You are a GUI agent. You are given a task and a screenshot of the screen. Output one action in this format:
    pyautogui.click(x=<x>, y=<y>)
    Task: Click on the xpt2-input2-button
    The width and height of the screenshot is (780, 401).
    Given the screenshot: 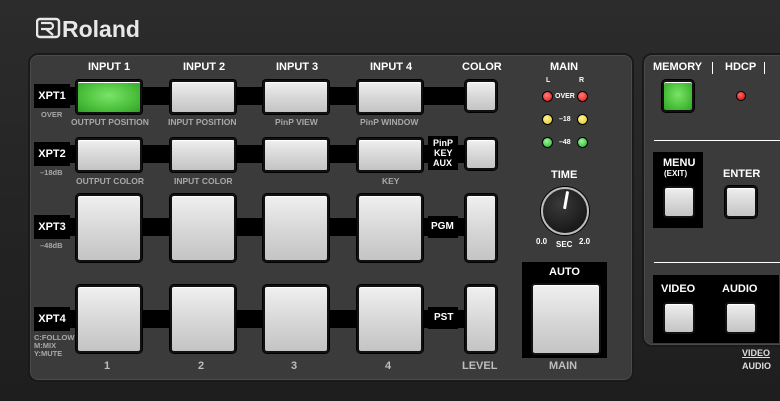 What is the action you would take?
    pyautogui.click(x=203, y=155)
    